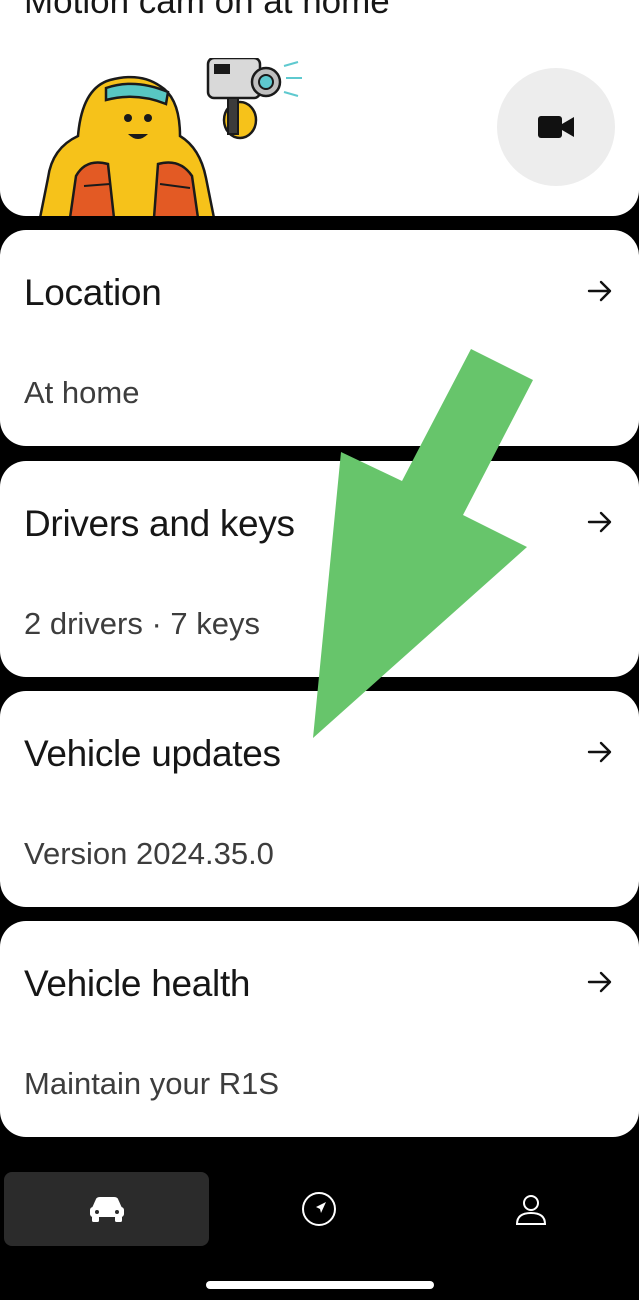 The height and width of the screenshot is (1300, 639). What do you see at coordinates (320, 1285) in the screenshot?
I see `home-indicator` at bounding box center [320, 1285].